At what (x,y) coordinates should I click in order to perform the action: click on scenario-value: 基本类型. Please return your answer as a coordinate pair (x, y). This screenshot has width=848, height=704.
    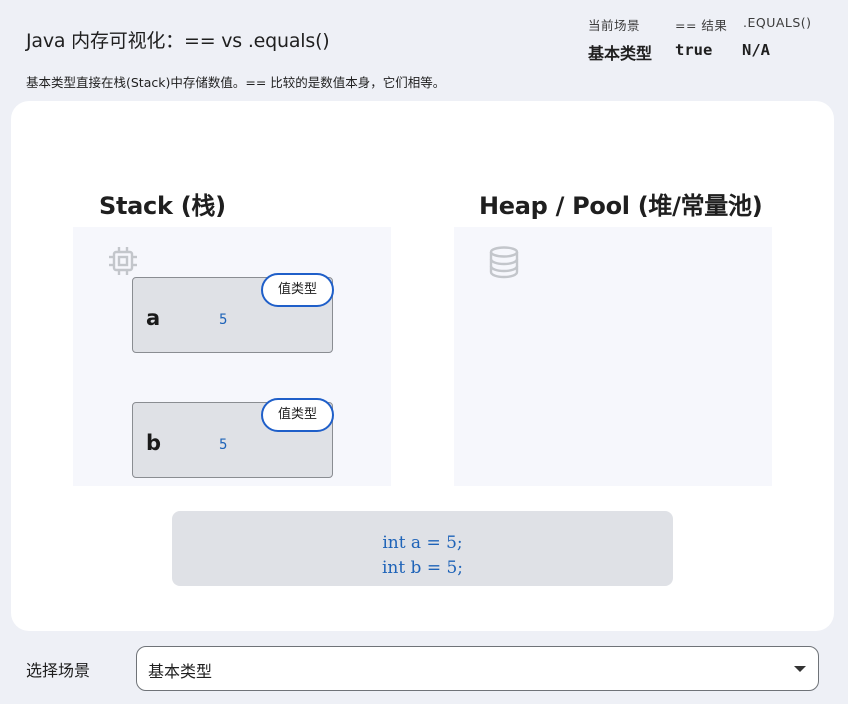
    Looking at the image, I should click on (620, 53).